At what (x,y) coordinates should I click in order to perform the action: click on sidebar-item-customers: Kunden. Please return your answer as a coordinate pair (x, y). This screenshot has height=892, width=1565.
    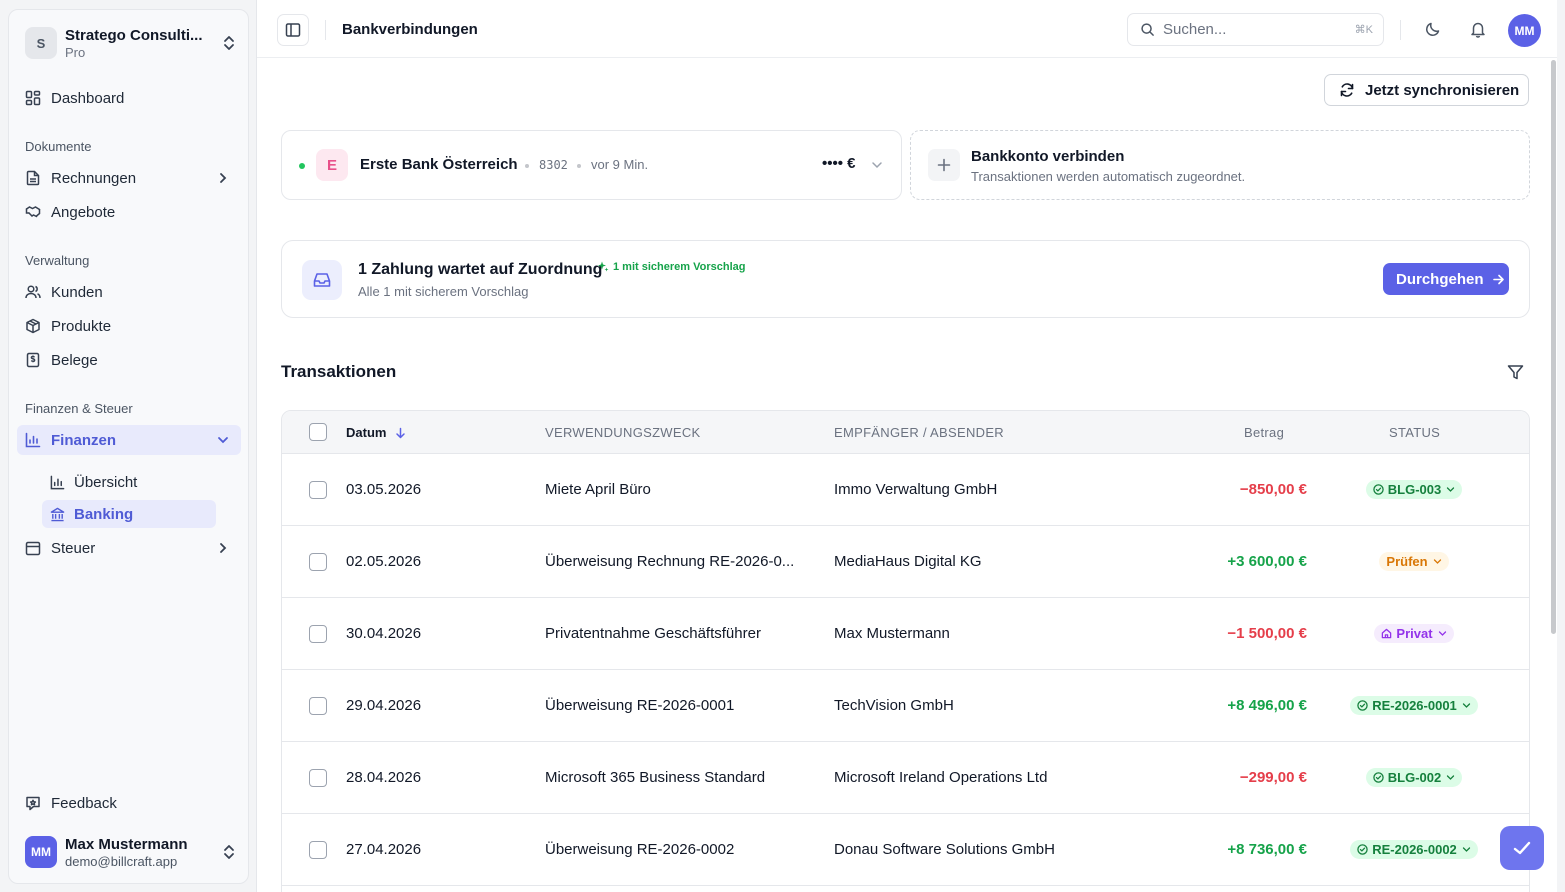
    Looking at the image, I should click on (129, 292).